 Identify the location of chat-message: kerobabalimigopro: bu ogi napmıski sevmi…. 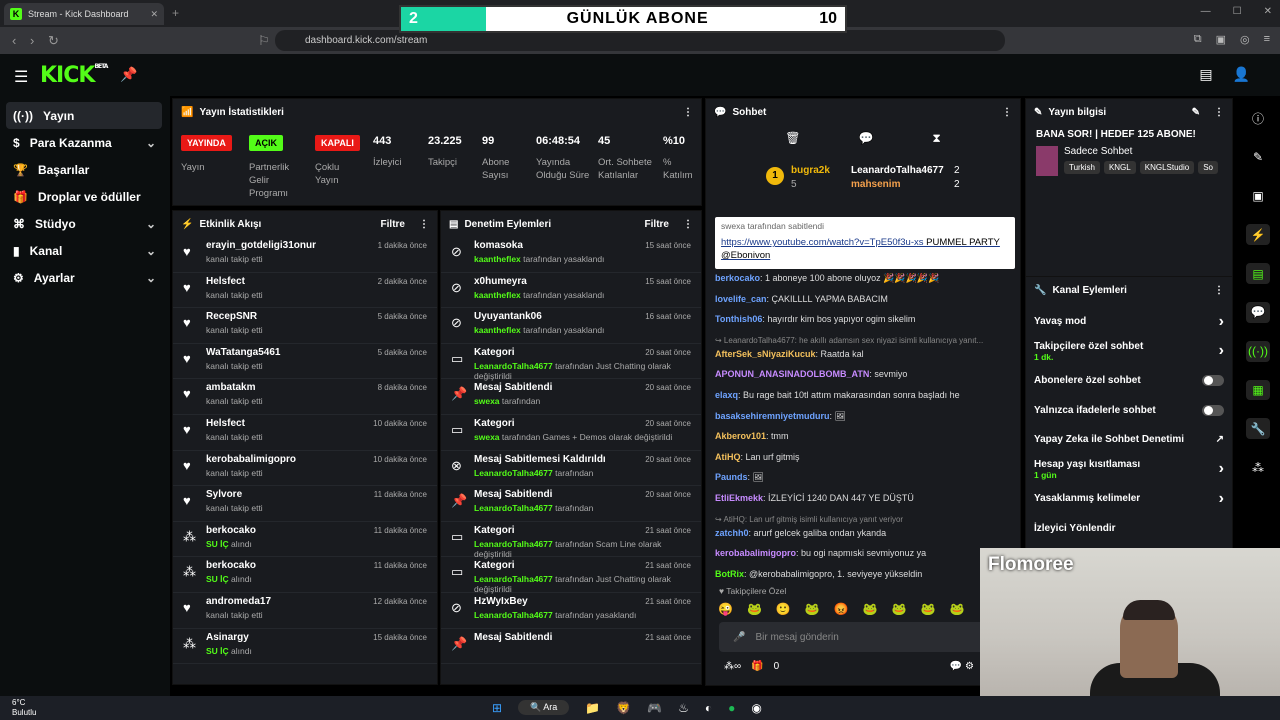
(865, 553).